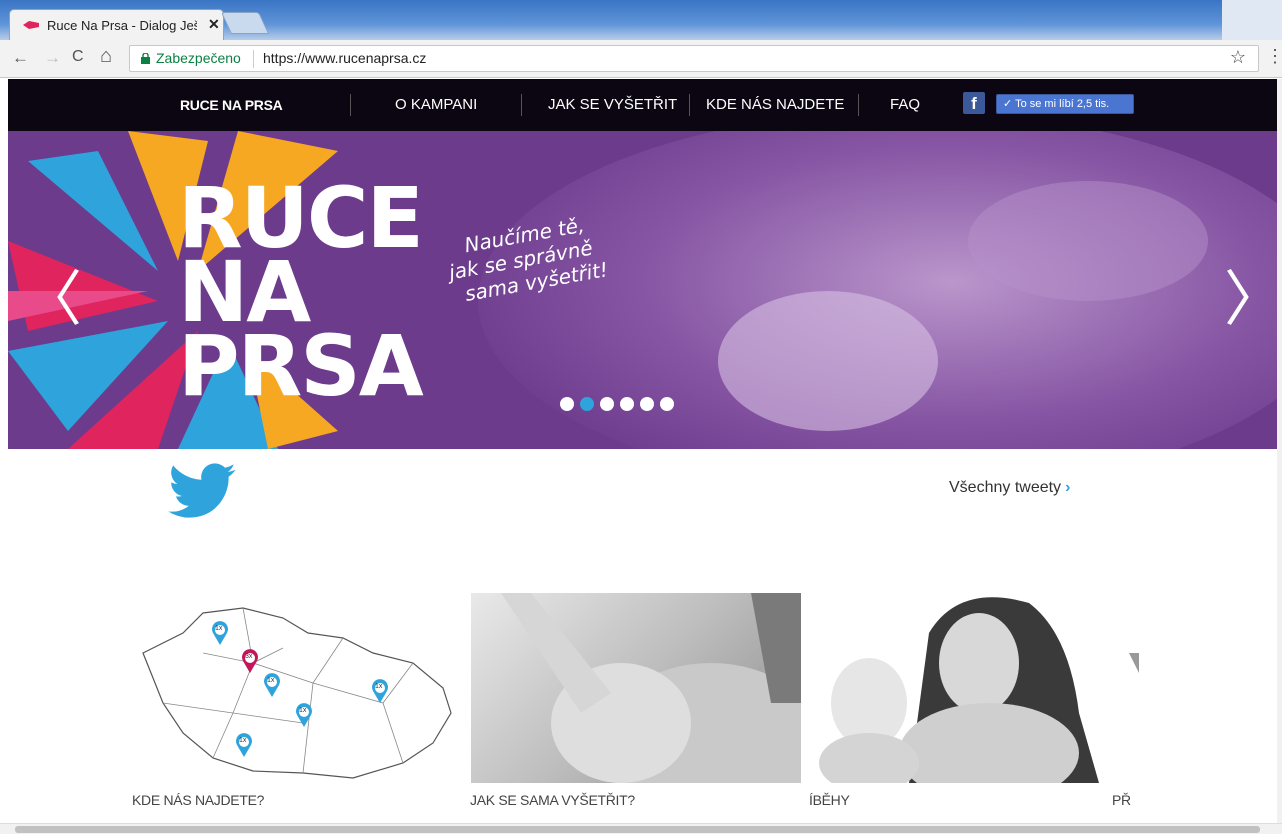 The width and height of the screenshot is (1282, 834). I want to click on site-logo: RUCE NA PRSA, so click(231, 105).